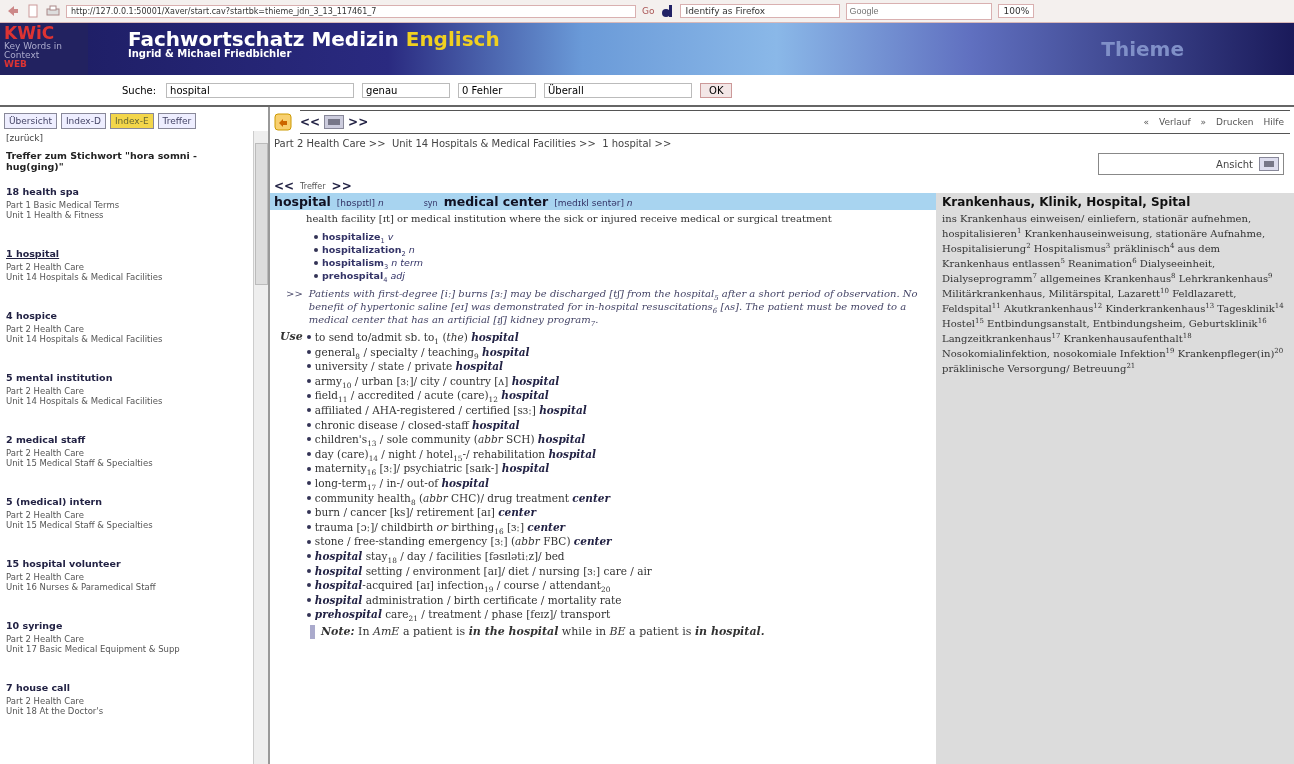  Describe the element at coordinates (44, 49) in the screenshot. I see `logo: KWiC Key Words in Context WEB` at that location.